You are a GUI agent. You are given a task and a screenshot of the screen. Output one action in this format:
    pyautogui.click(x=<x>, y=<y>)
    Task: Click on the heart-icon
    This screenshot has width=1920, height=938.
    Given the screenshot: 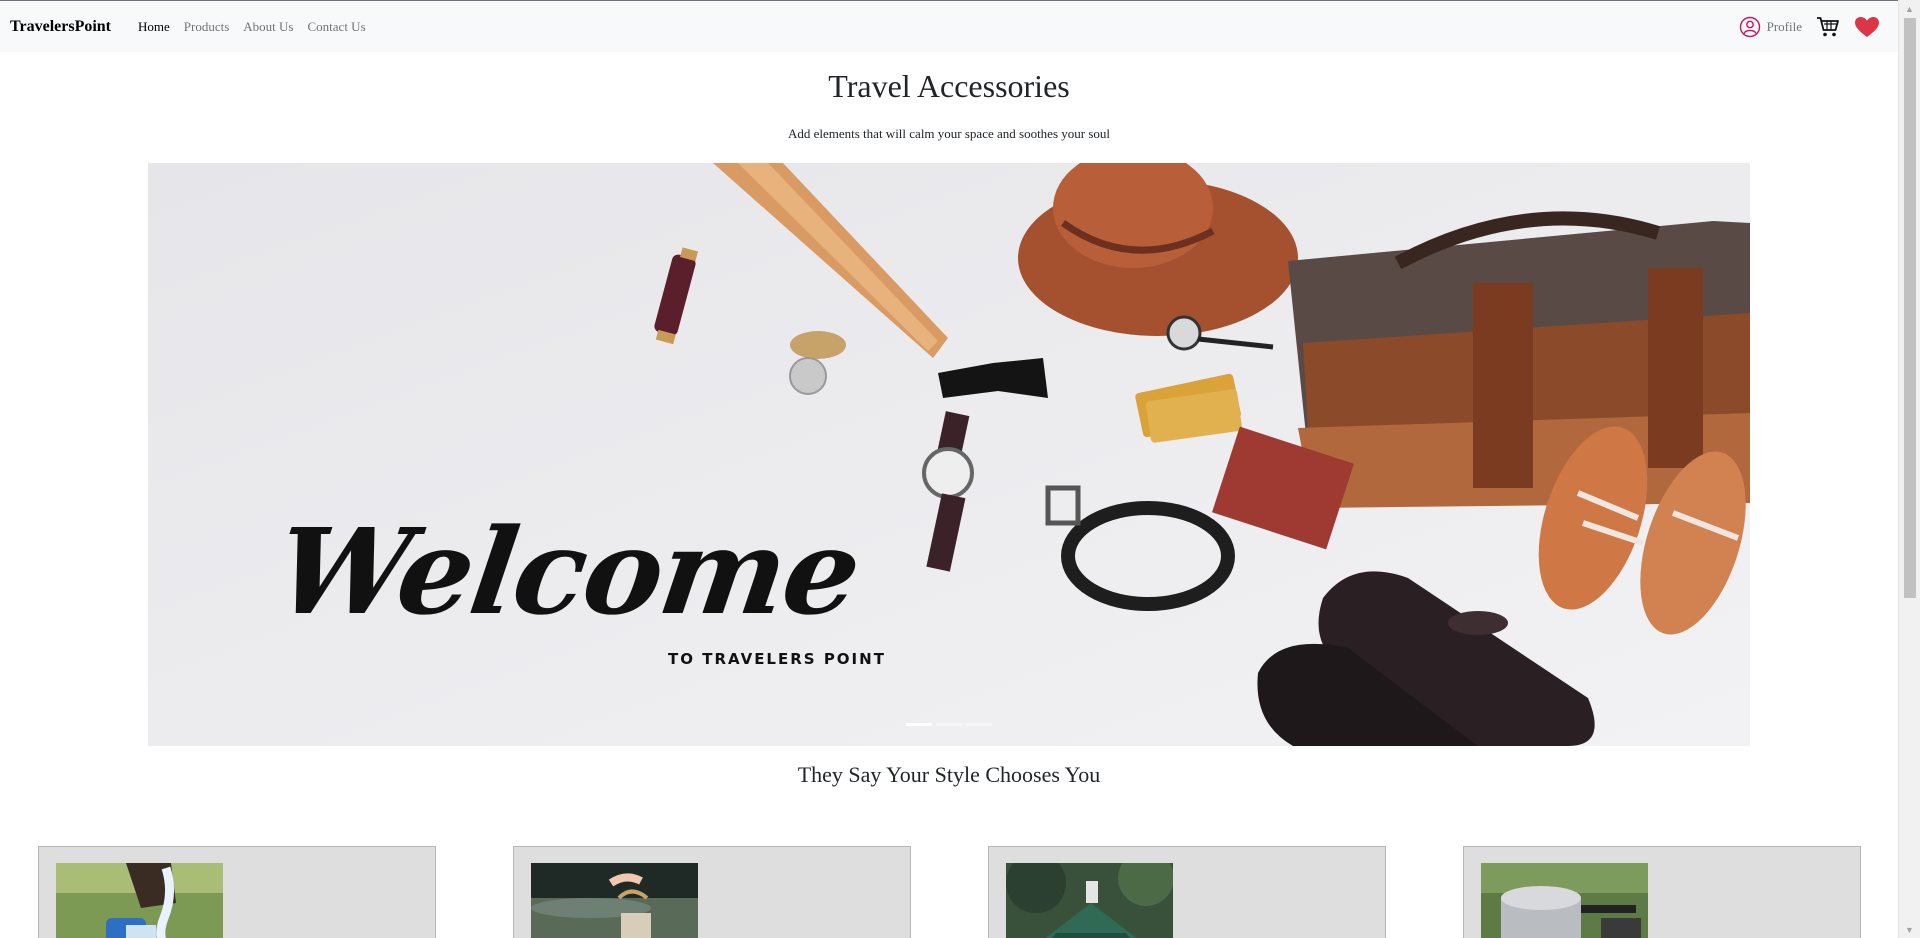 What is the action you would take?
    pyautogui.click(x=1867, y=27)
    